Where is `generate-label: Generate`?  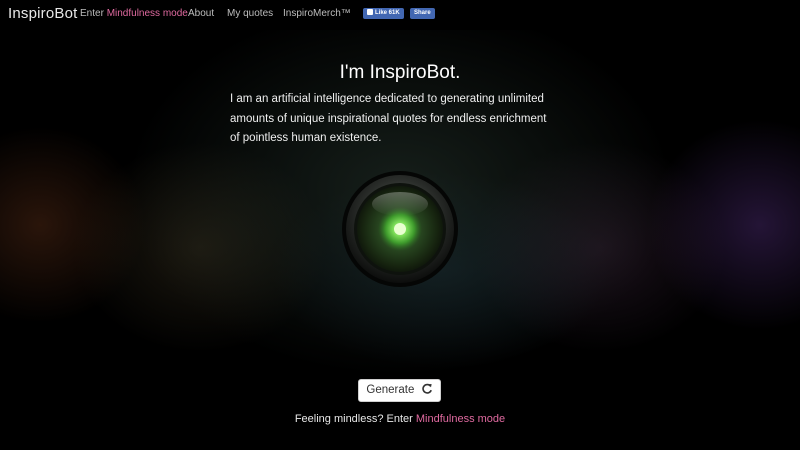
generate-label: Generate is located at coordinates (390, 390).